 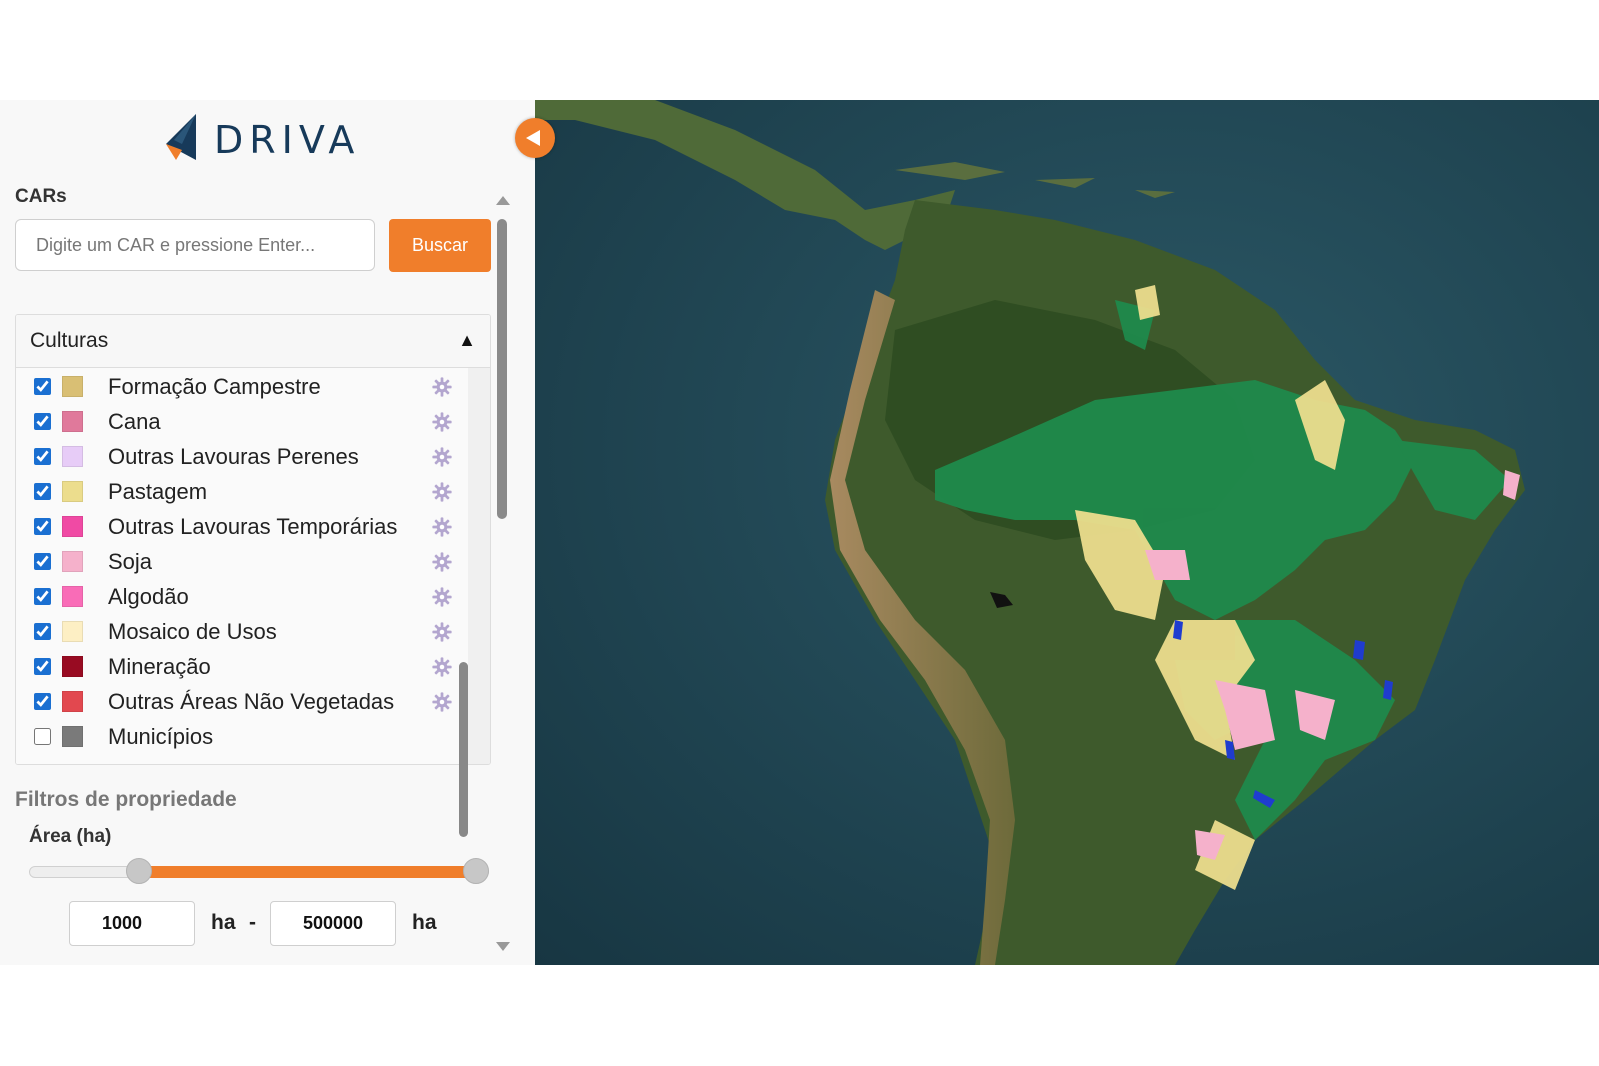 I want to click on layer-row: Outras Lavouras Temporárias, so click(x=249, y=527).